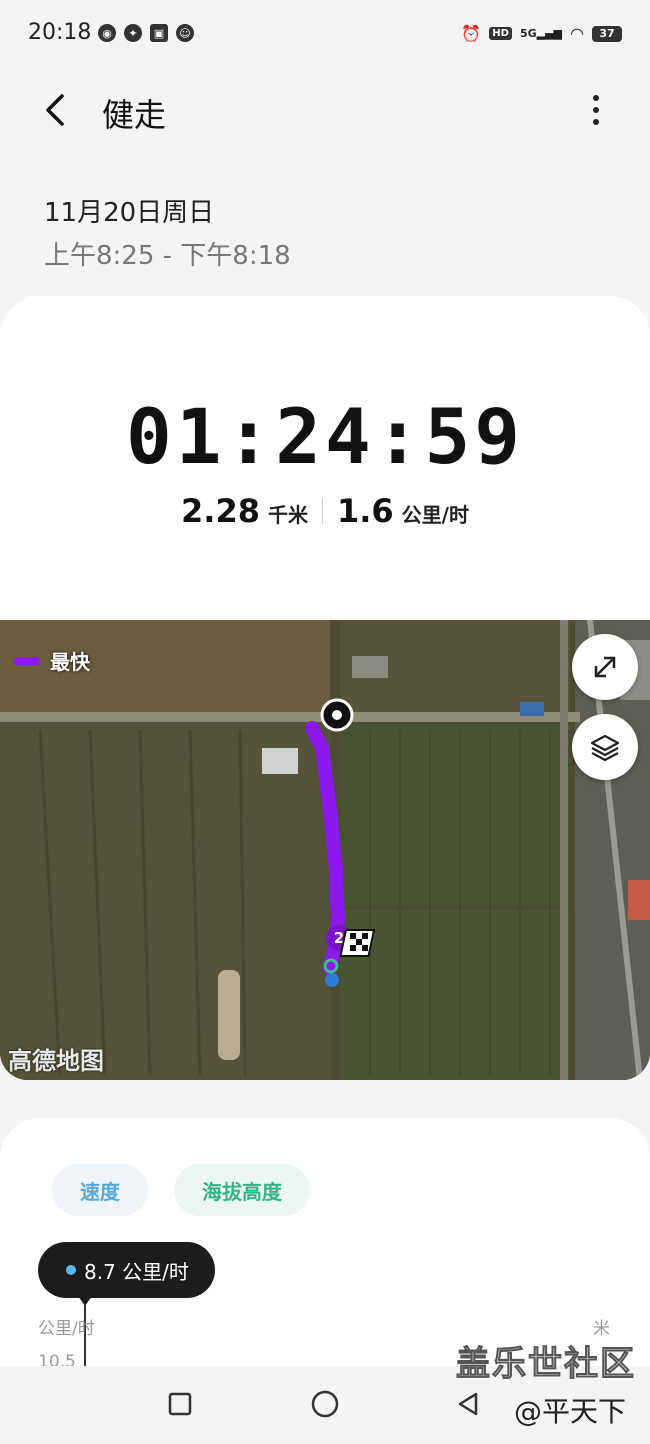  Describe the element at coordinates (607, 33) in the screenshot. I see `battery-icon: 37` at that location.